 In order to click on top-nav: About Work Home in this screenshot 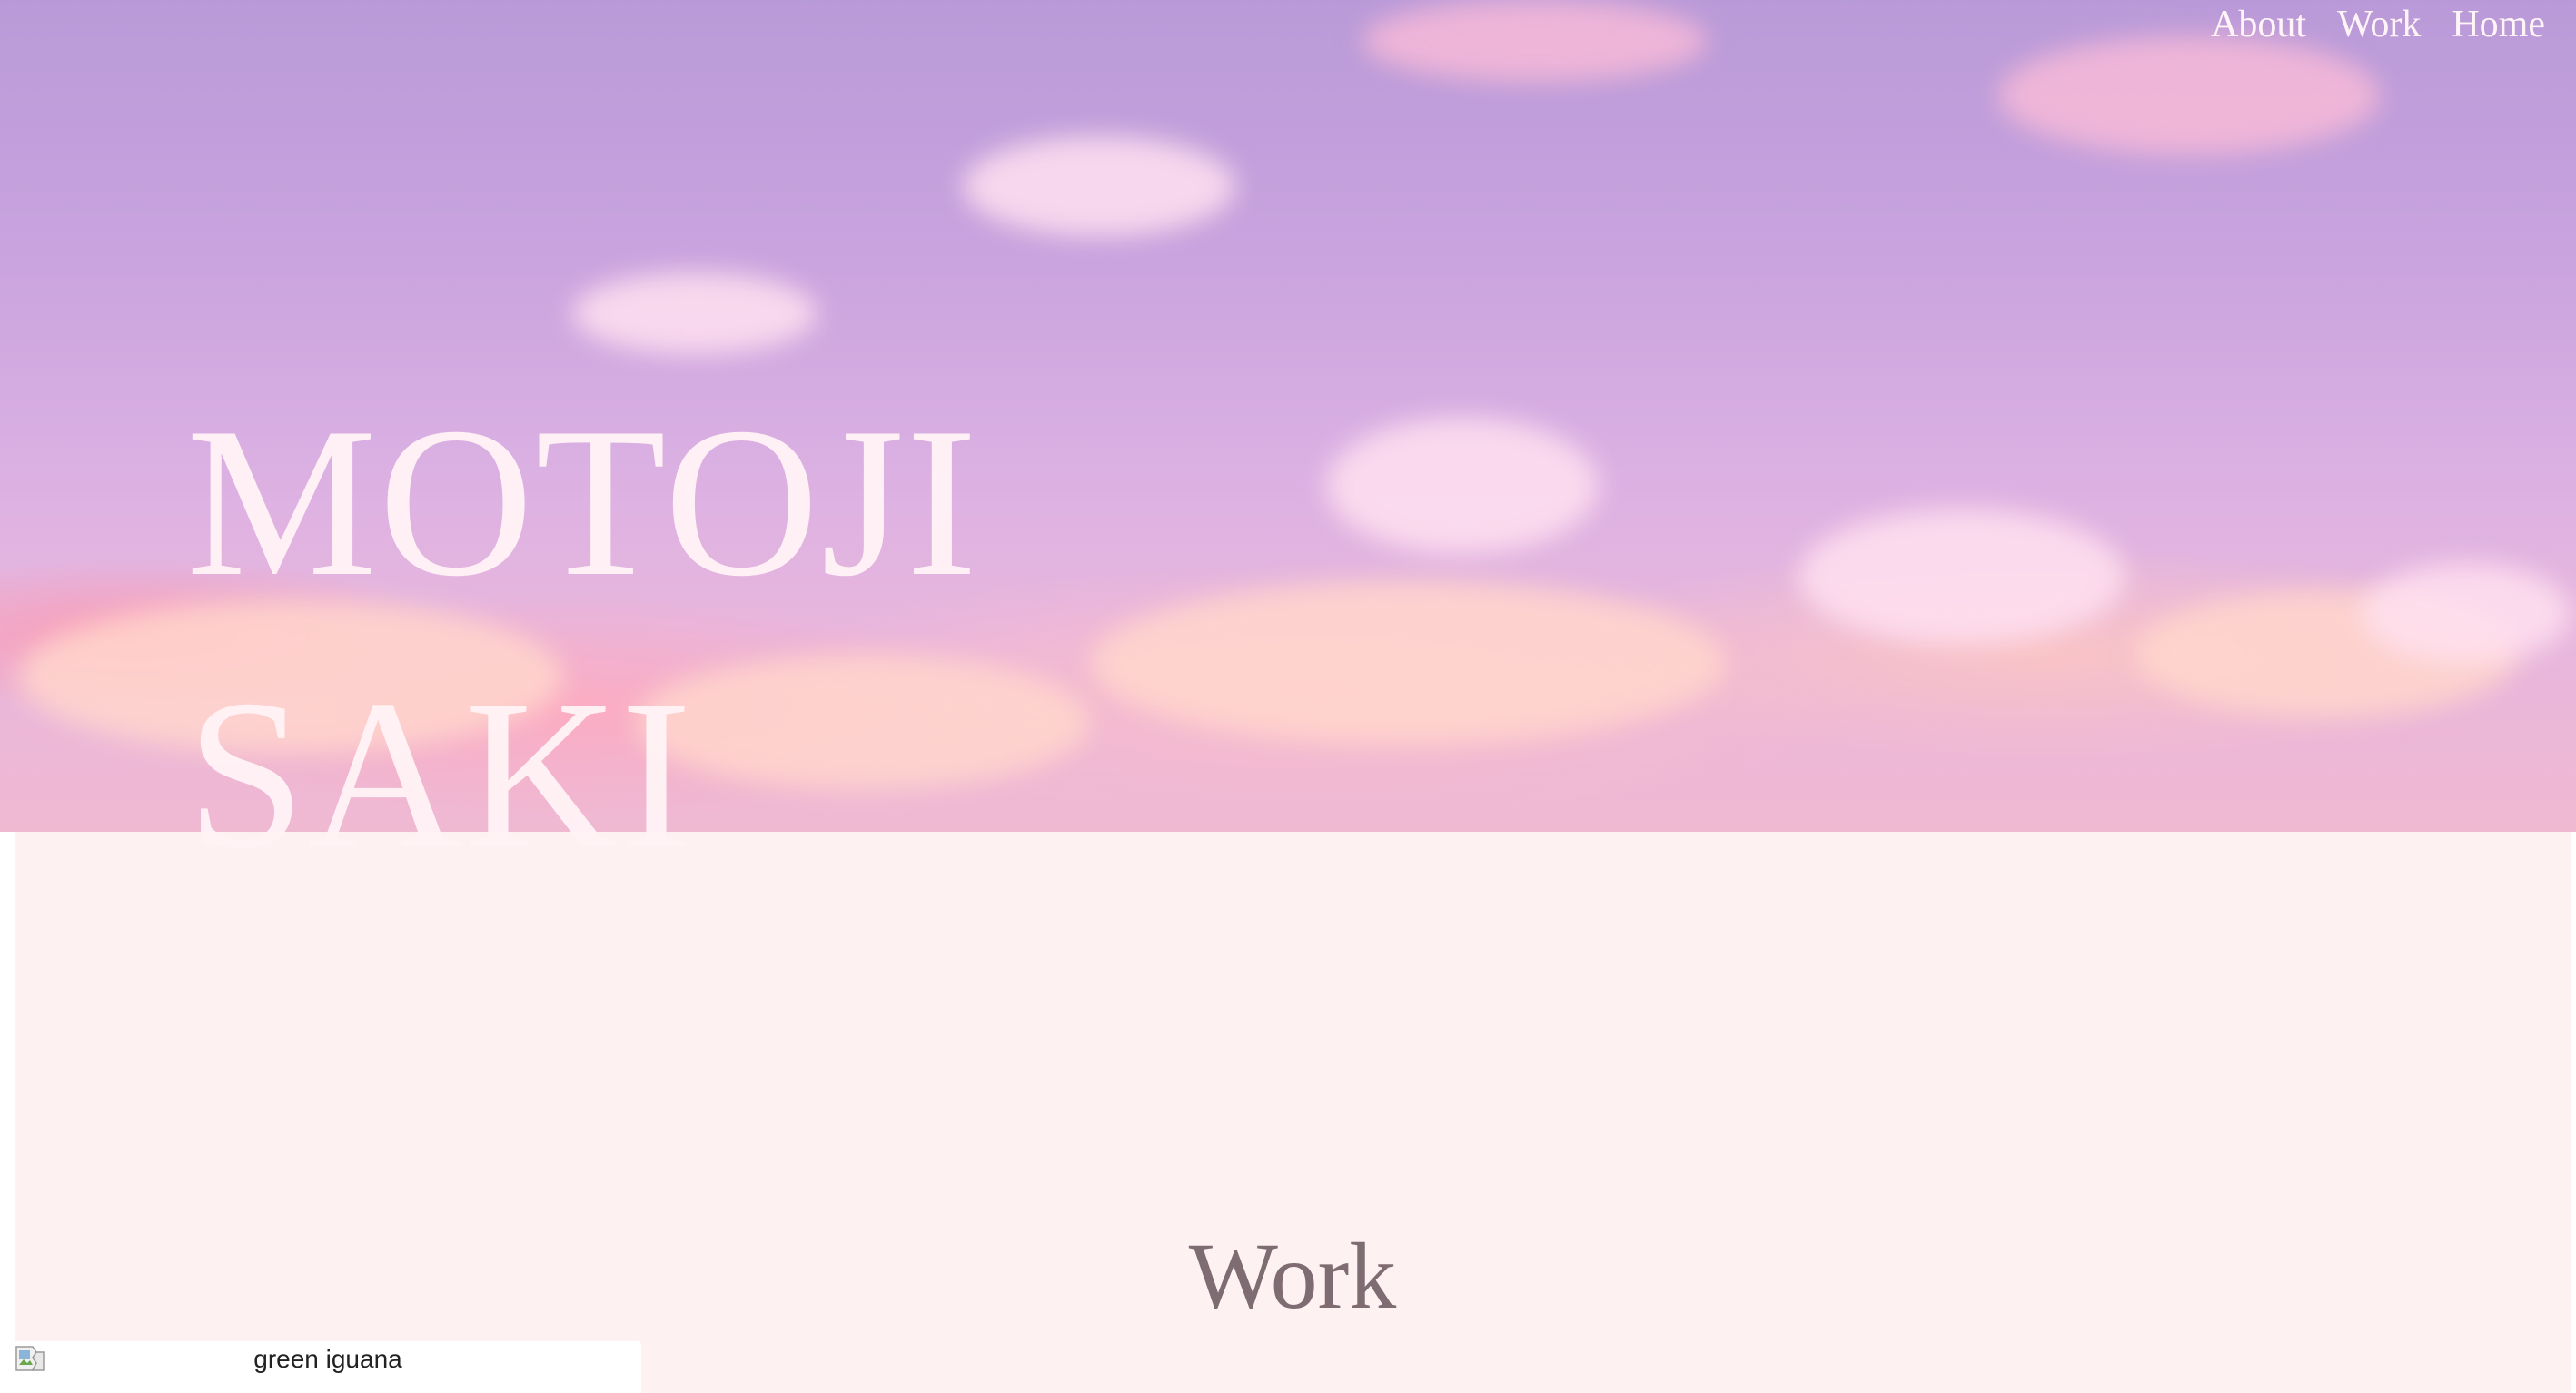, I will do `click(2378, 24)`.